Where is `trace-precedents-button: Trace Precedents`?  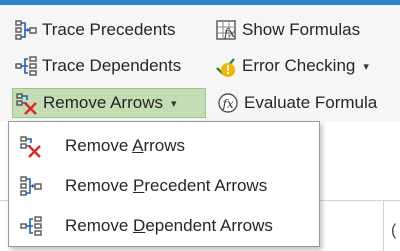 trace-precedents-button: Trace Precedents is located at coordinates (95, 30).